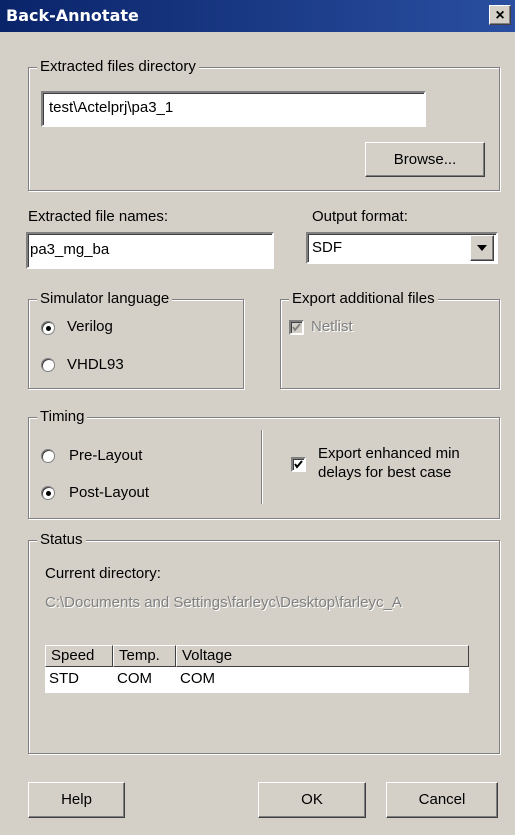 This screenshot has height=835, width=515. Describe the element at coordinates (402, 248) in the screenshot. I see `output-format-select: SDF` at that location.